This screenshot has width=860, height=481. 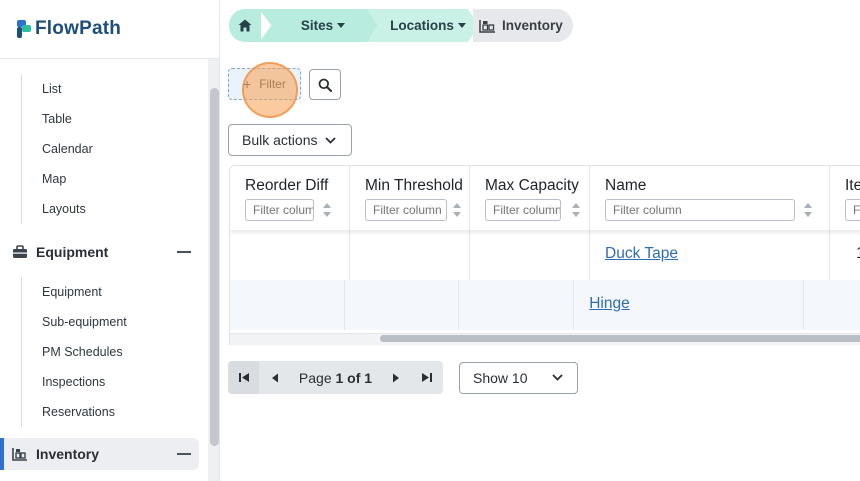 I want to click on next-page-button, so click(x=395, y=377).